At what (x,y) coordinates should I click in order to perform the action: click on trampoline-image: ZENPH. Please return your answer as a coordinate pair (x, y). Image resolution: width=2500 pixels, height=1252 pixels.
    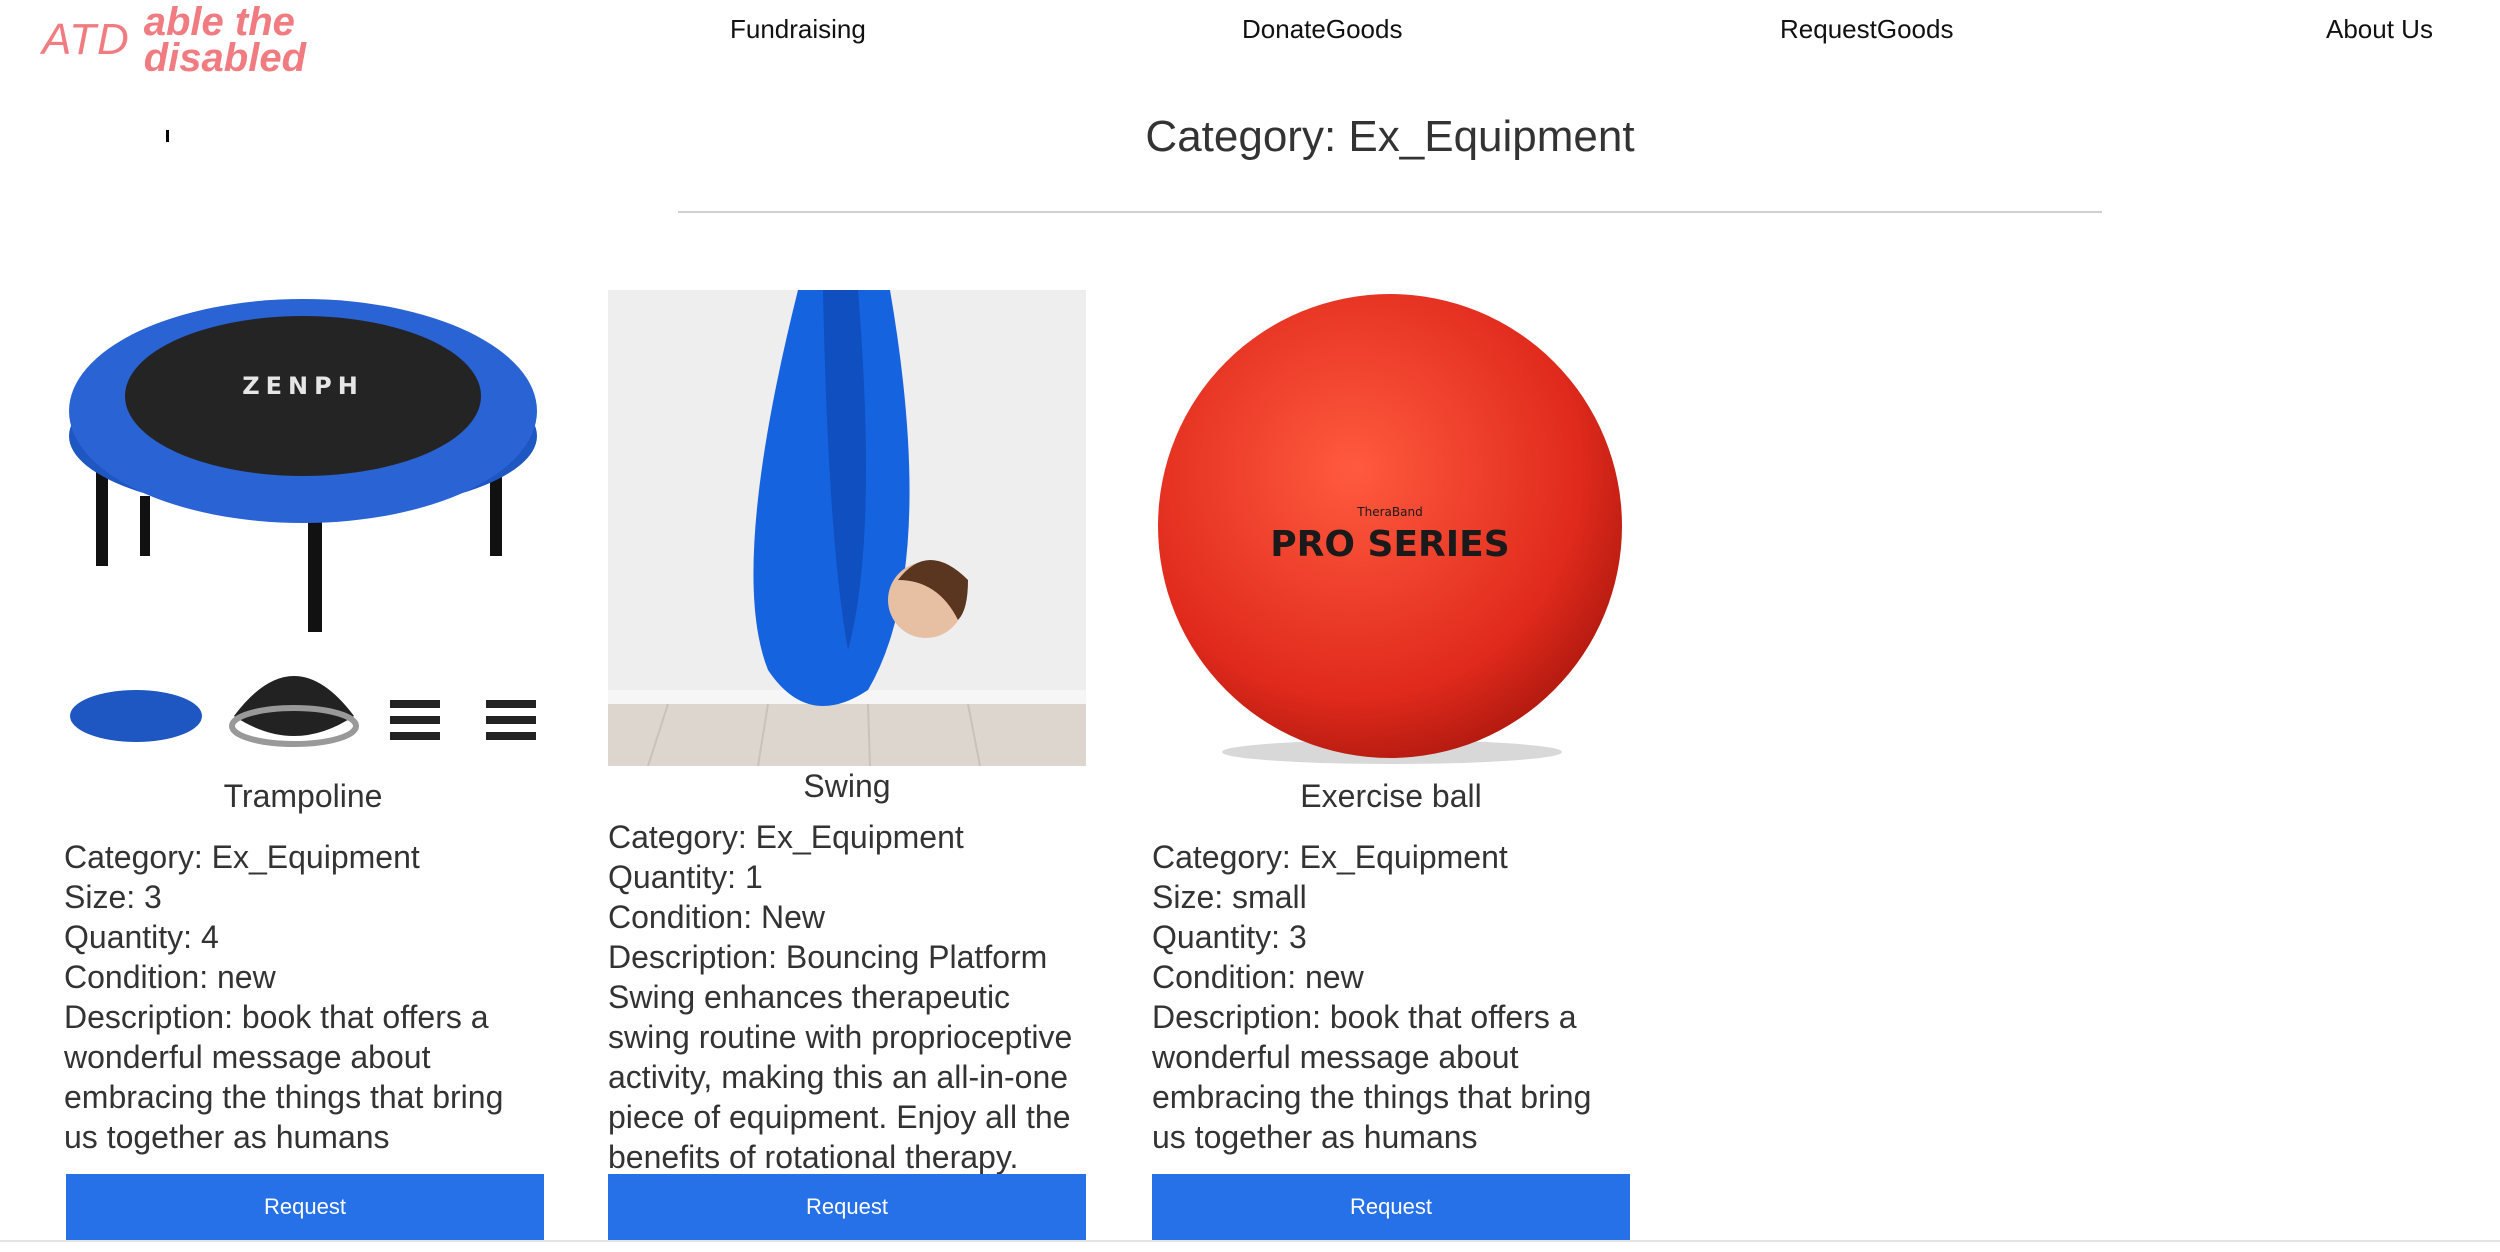
    Looking at the image, I should click on (303, 529).